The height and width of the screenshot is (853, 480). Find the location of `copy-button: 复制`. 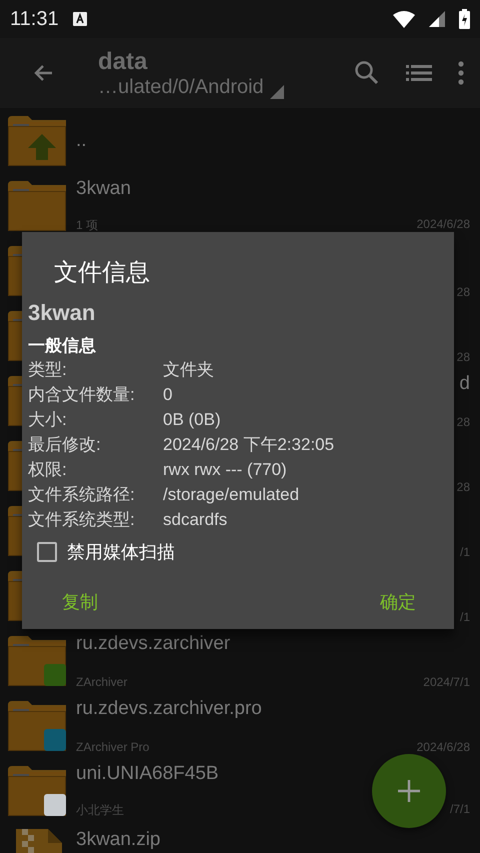

copy-button: 复制 is located at coordinates (80, 602).